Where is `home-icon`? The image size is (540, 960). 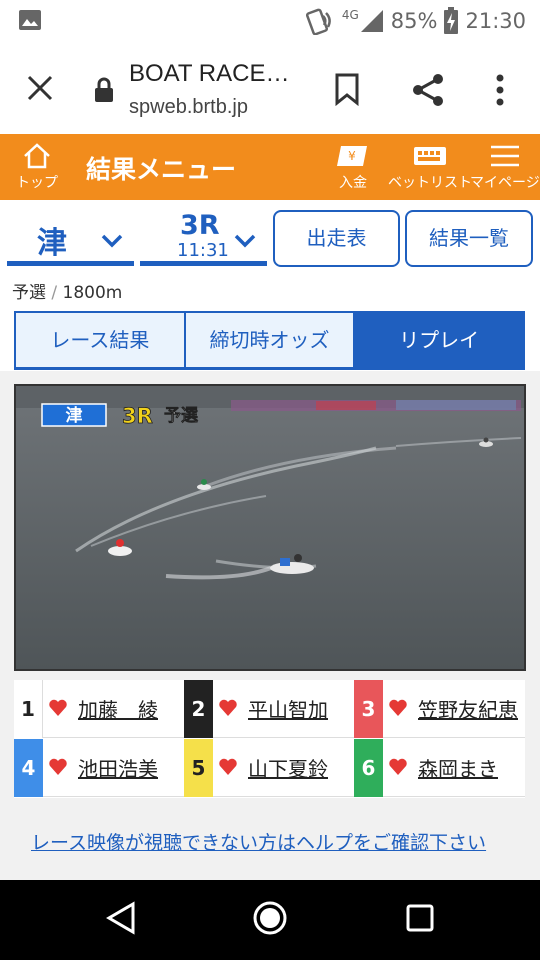 home-icon is located at coordinates (37, 156).